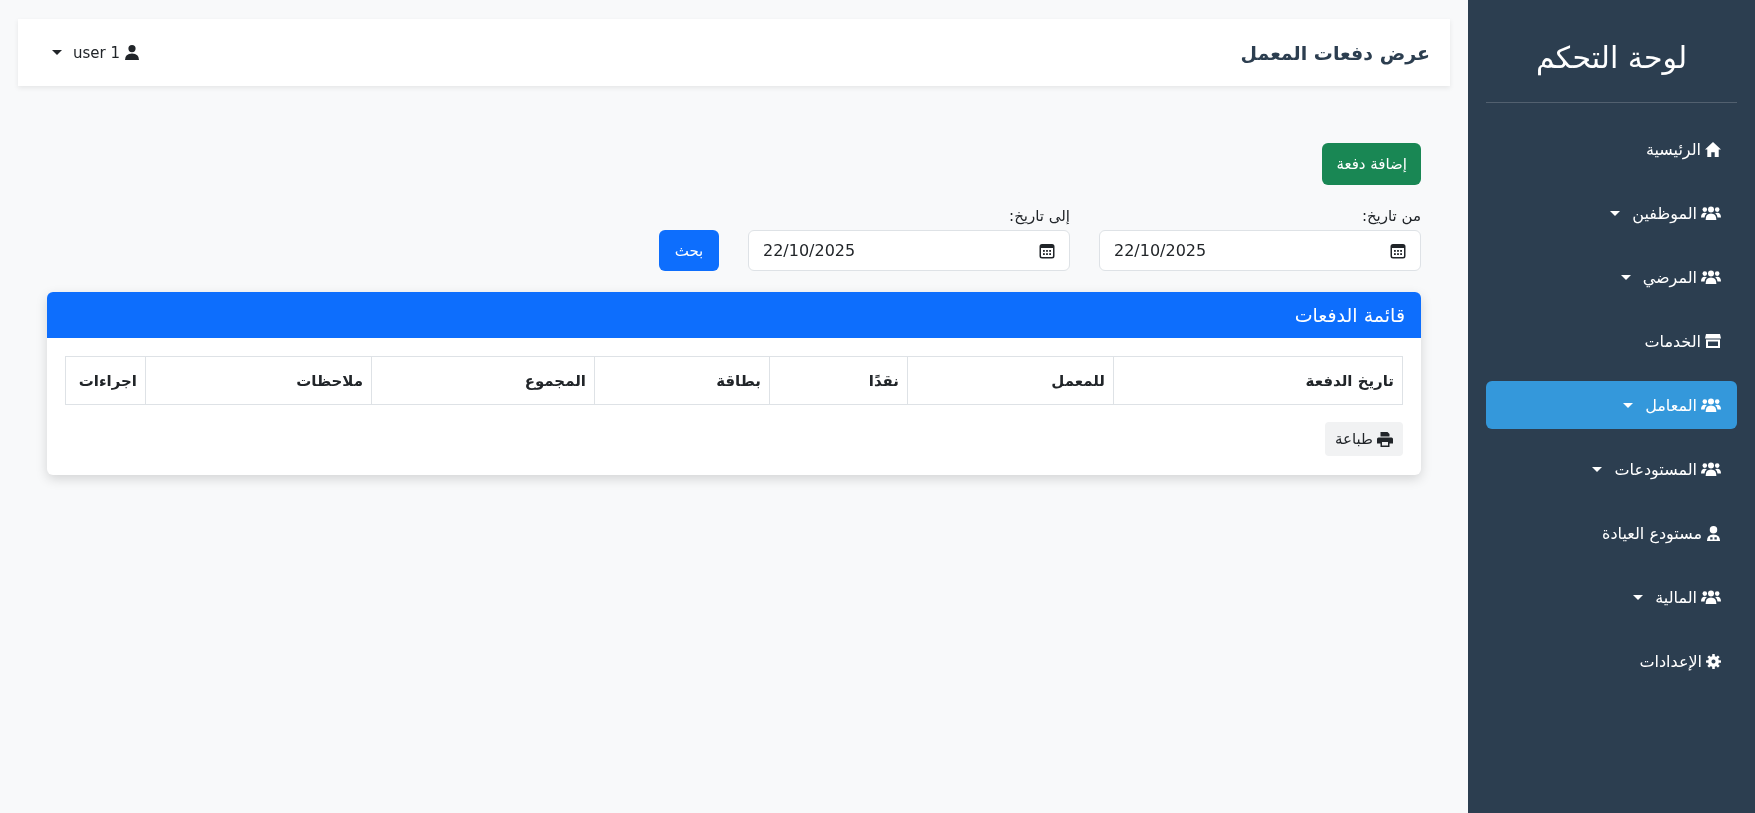 The width and height of the screenshot is (1755, 813). I want to click on sidebar-item: الإعدادات, so click(1611, 661).